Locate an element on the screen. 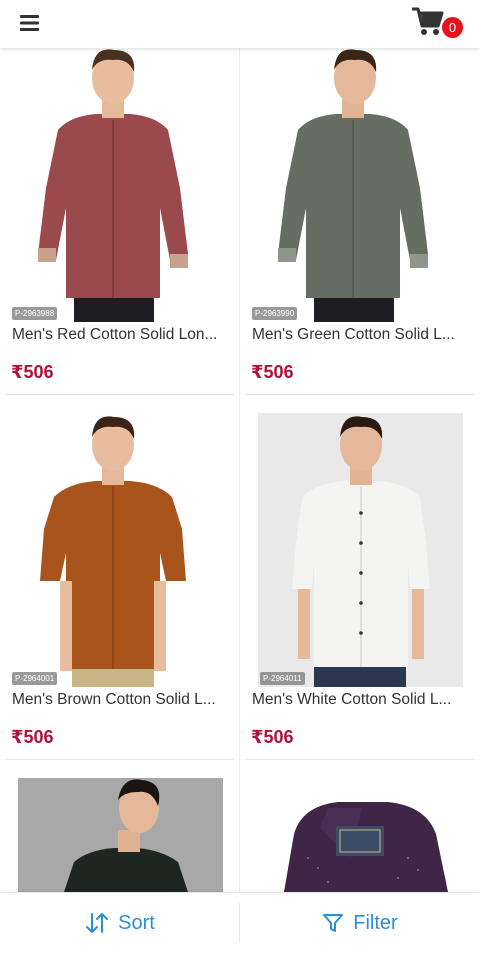 The width and height of the screenshot is (480, 953). product-code-tag: P-2963988 is located at coordinates (35, 313).